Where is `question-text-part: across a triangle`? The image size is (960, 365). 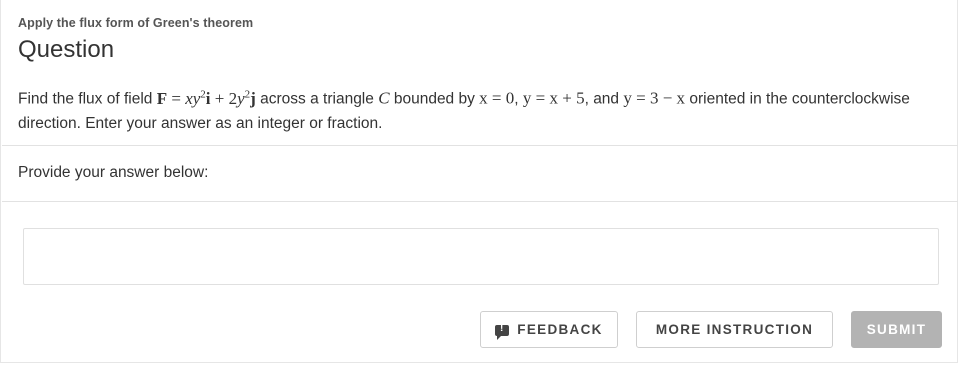 question-text-part: across a triangle is located at coordinates (317, 99).